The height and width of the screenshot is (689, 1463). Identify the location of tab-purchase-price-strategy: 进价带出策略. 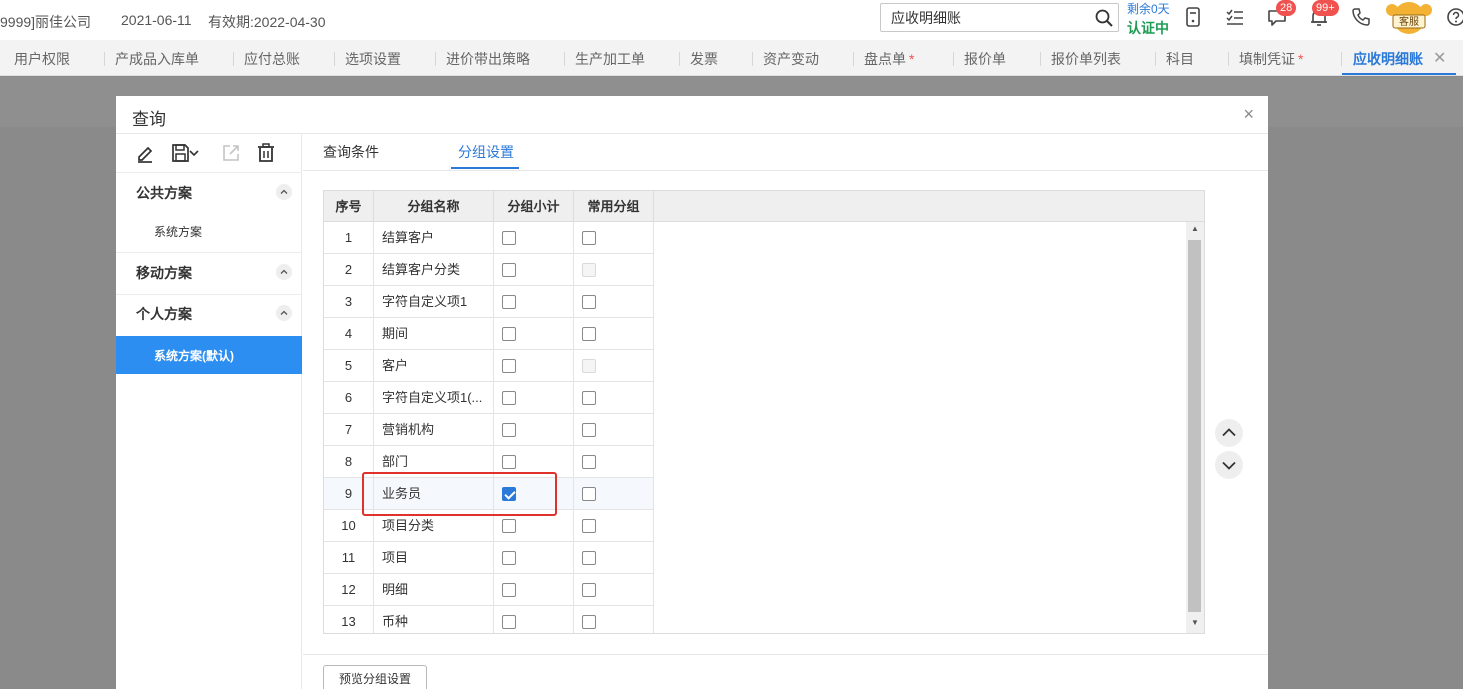
(488, 58).